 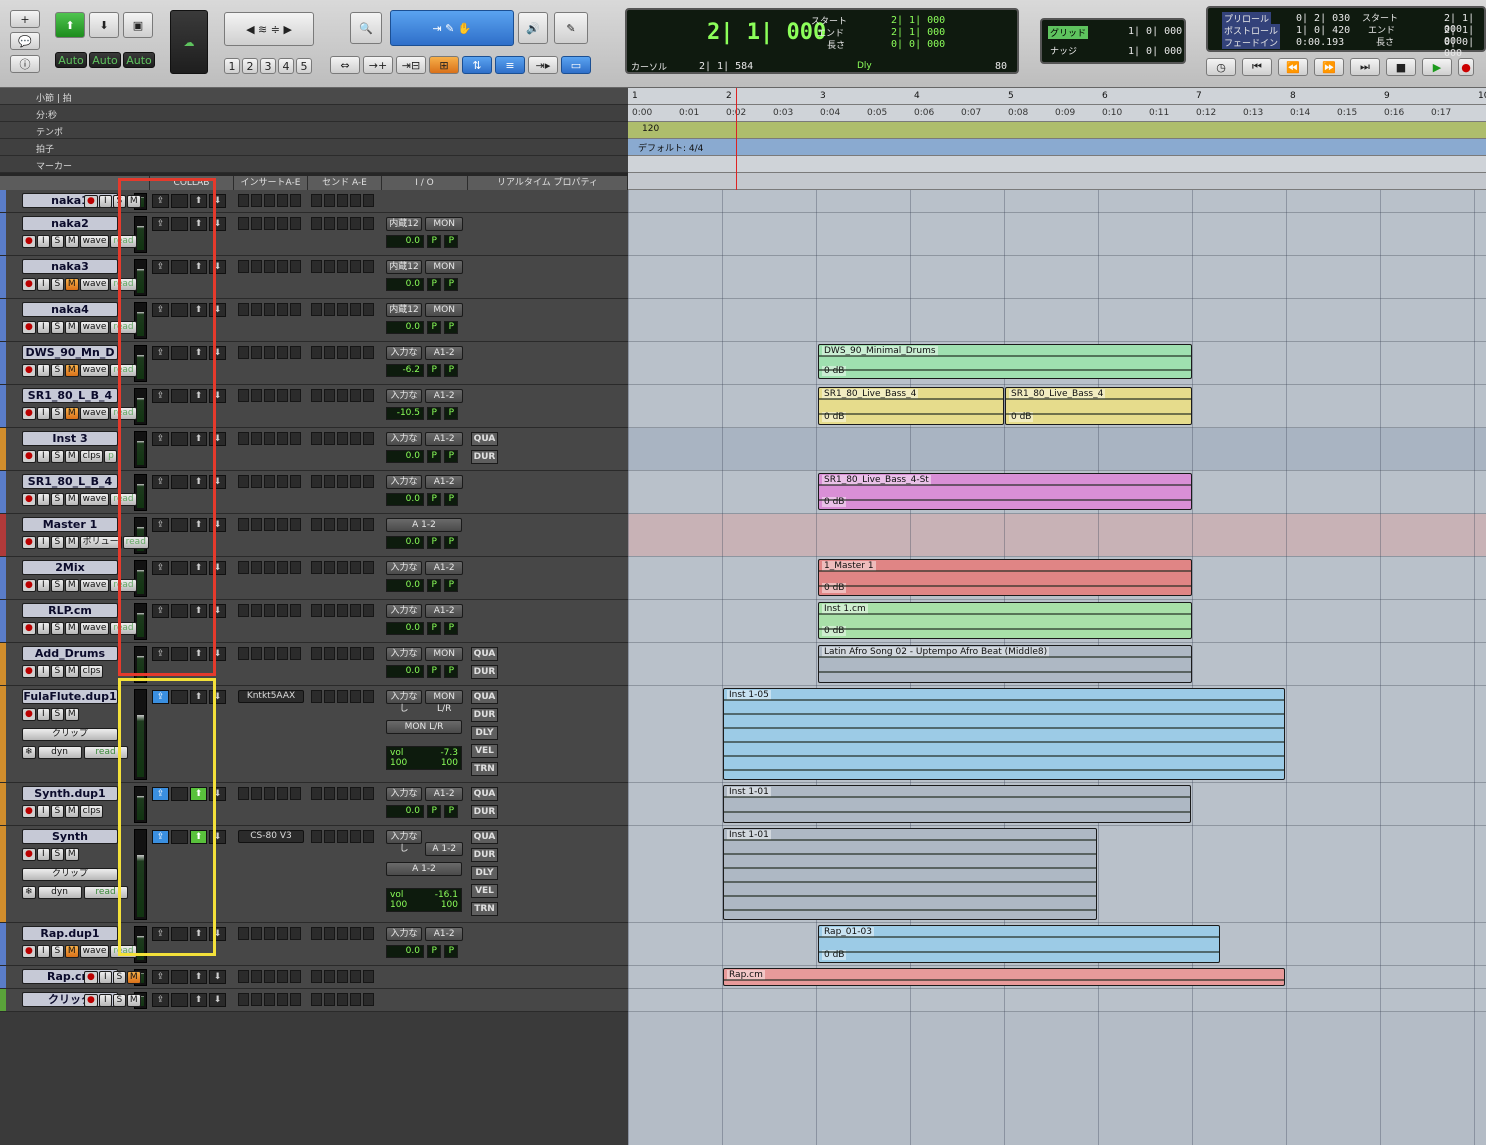 I want to click on zoomer-tool-icon: 🔍, so click(x=366, y=28).